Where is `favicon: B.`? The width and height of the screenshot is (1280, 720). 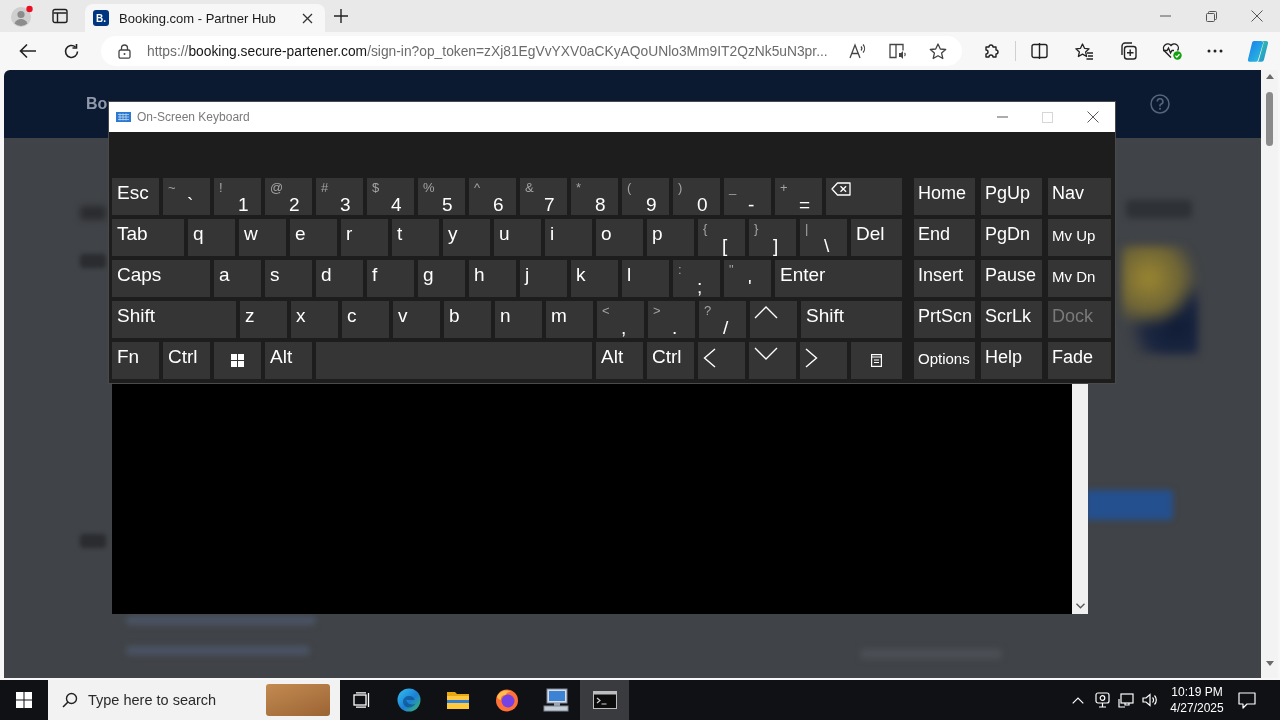
favicon: B. is located at coordinates (101, 18).